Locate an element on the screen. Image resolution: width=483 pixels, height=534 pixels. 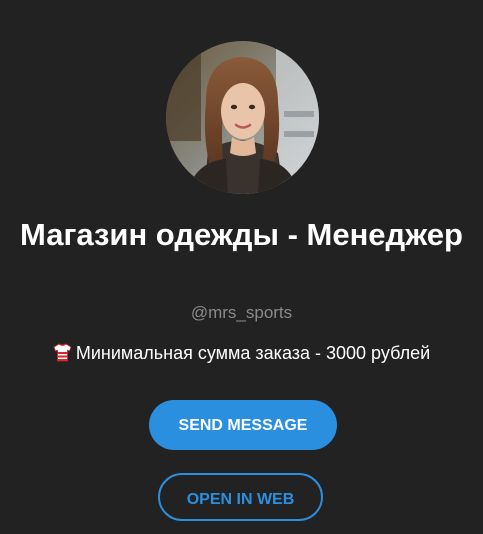
profile-description: Минимальная сумма заказа - 3000 рублей is located at coordinates (241, 353).